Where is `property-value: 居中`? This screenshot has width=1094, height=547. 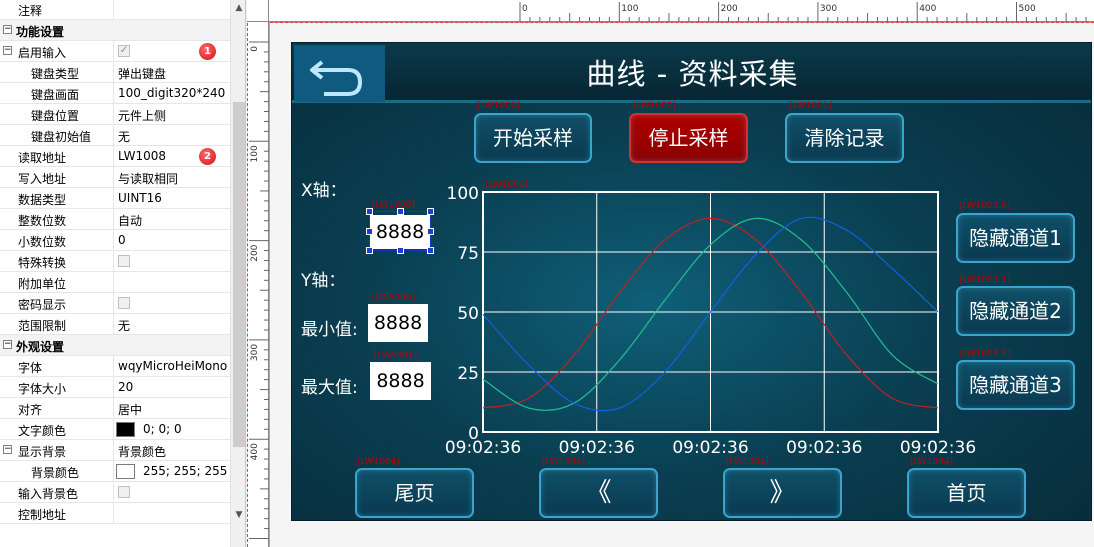
property-value: 居中 is located at coordinates (130, 409).